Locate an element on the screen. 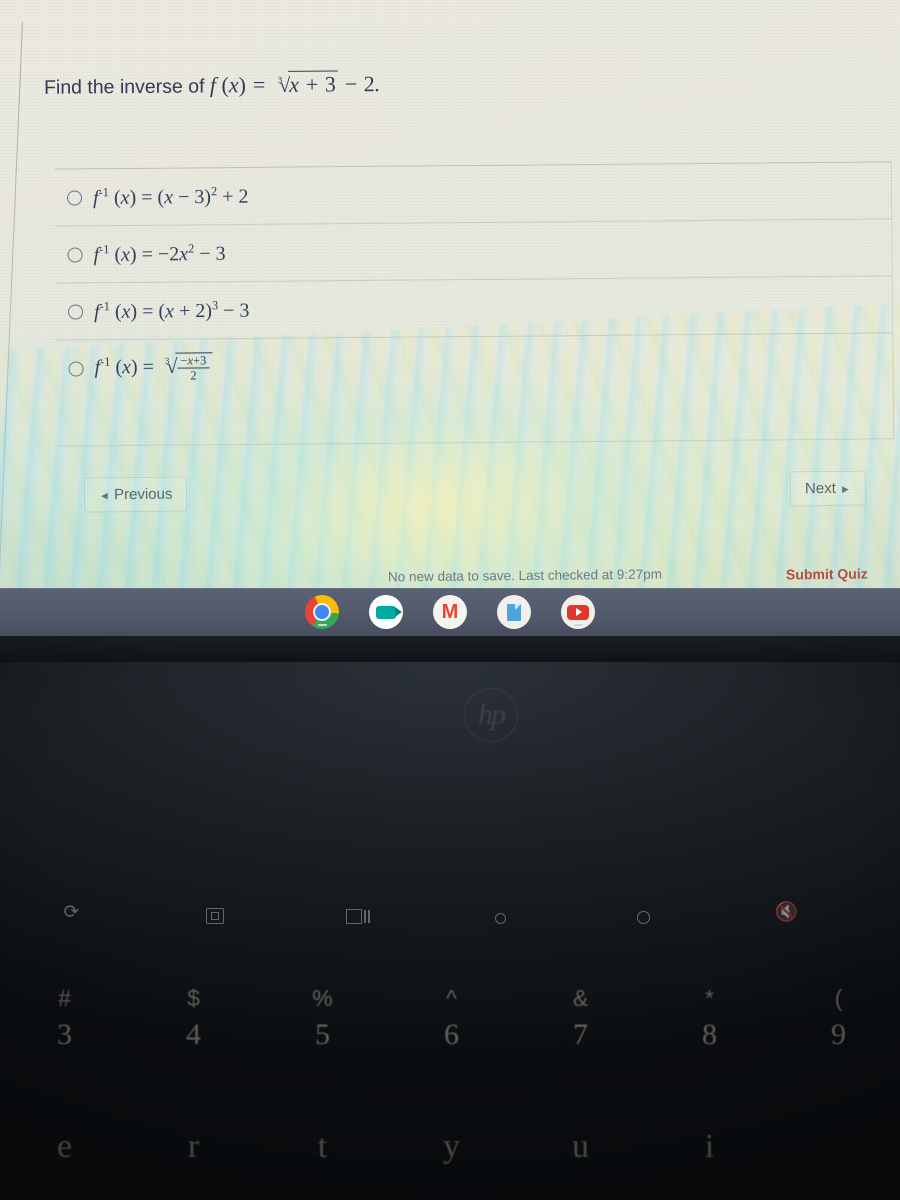 The height and width of the screenshot is (1200, 900). option-d-formula: f-1 (x) = 3√ −x+3 2 is located at coordinates (153, 367).